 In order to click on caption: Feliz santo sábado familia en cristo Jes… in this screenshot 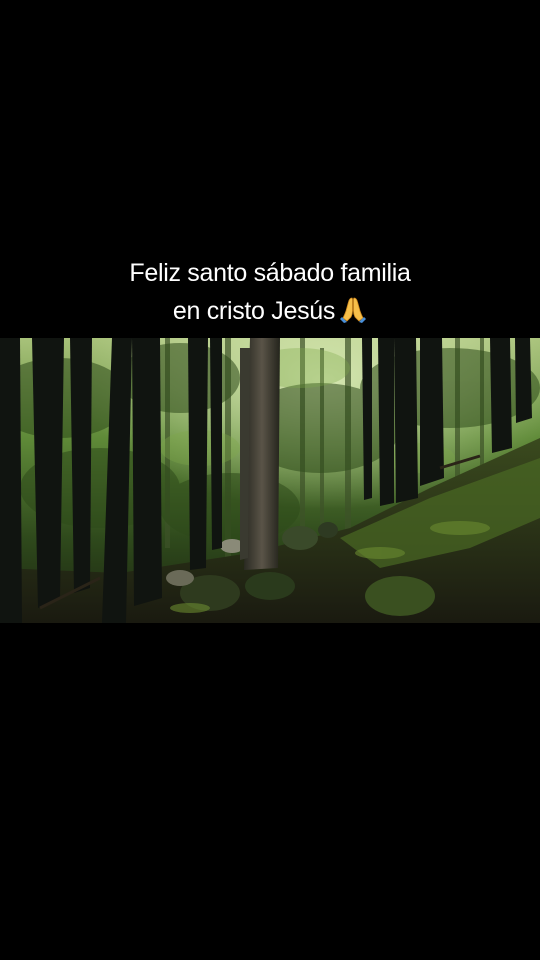, I will do `click(270, 292)`.